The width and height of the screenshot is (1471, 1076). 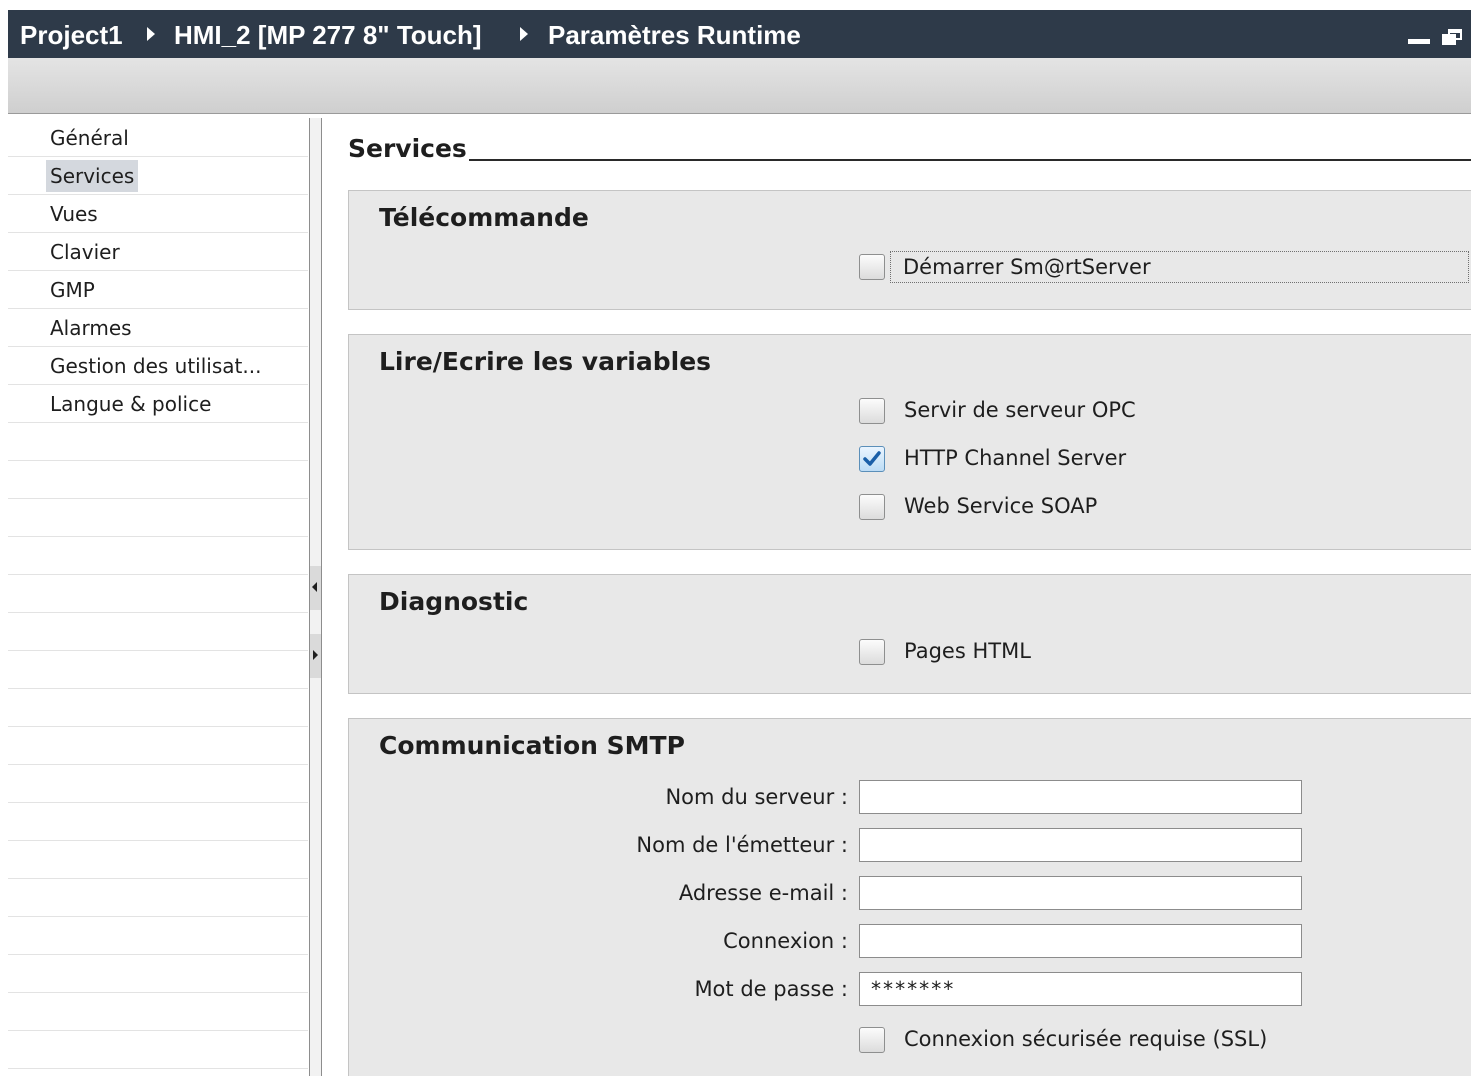 What do you see at coordinates (407, 148) in the screenshot?
I see `section-title: Services` at bounding box center [407, 148].